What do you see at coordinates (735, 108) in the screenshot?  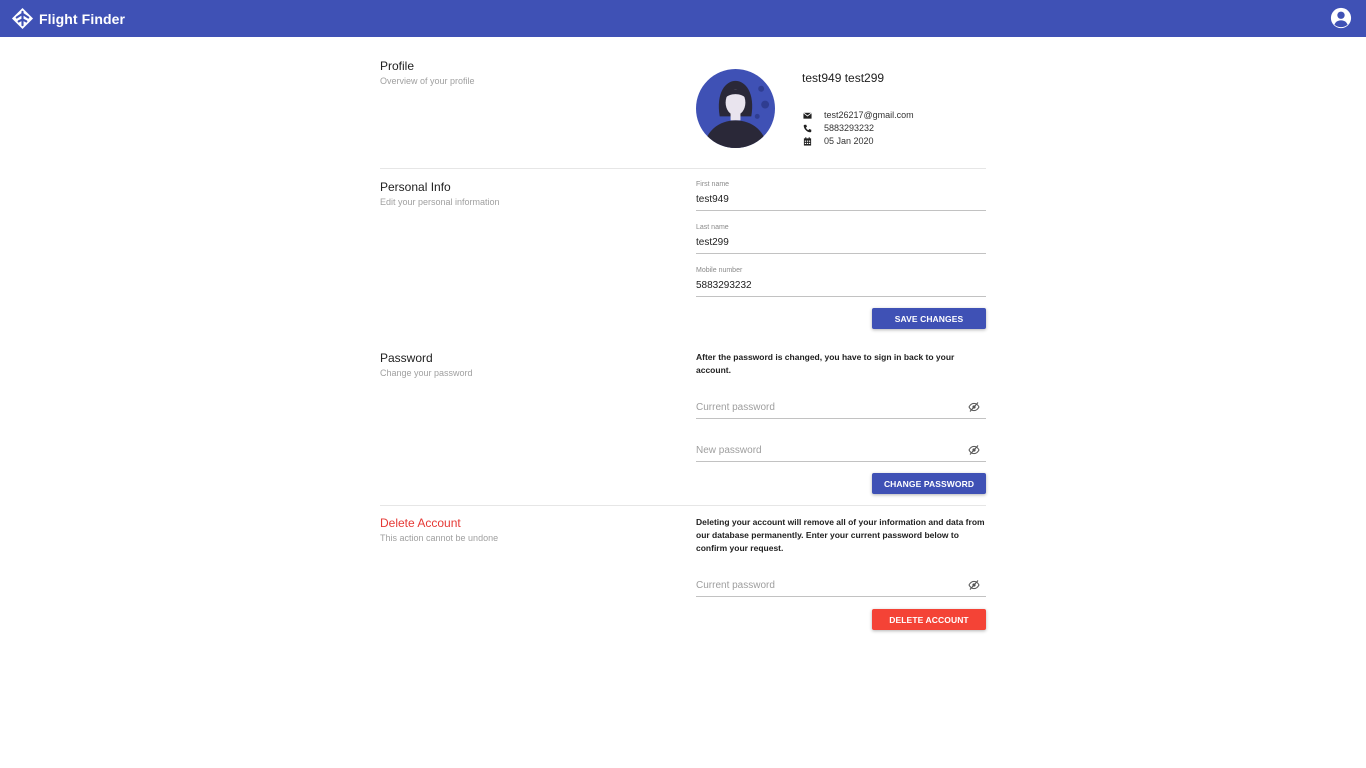 I see `avatar` at bounding box center [735, 108].